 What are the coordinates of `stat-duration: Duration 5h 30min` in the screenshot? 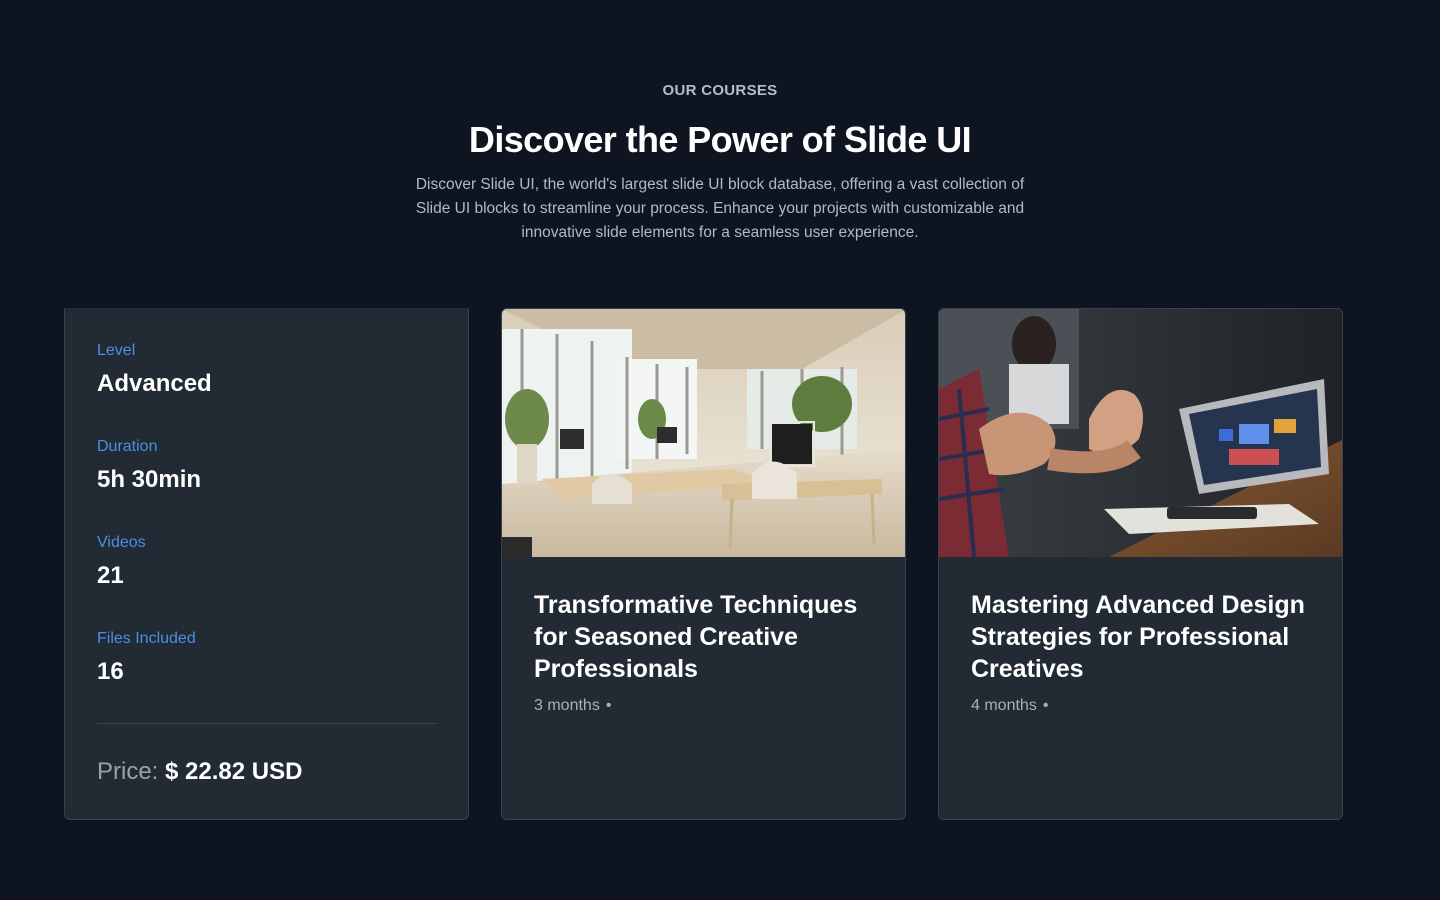 It's located at (267, 486).